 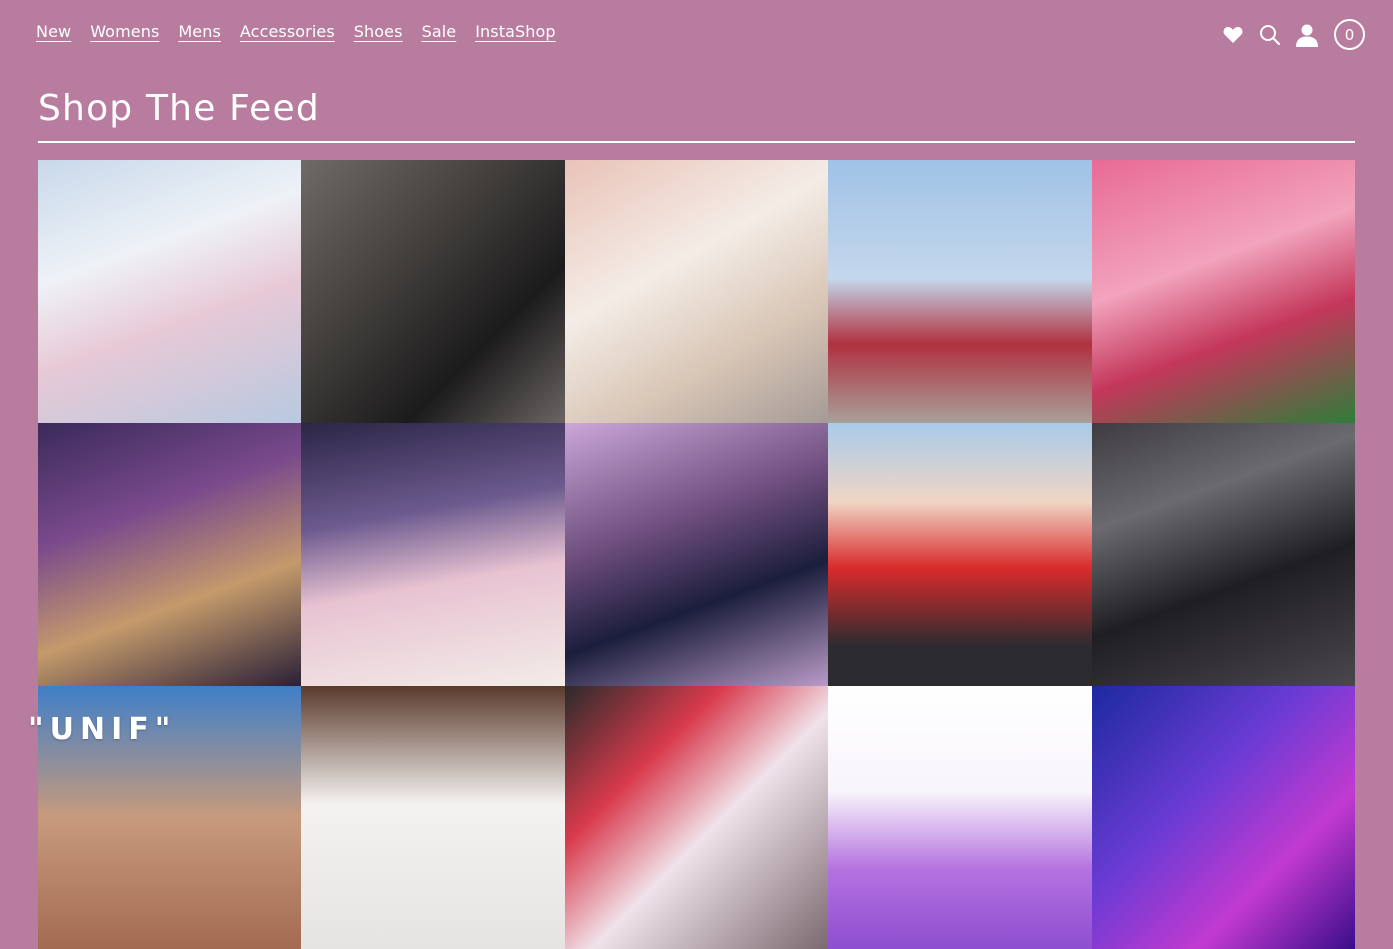 I want to click on nav-mens: Mens, so click(x=199, y=31).